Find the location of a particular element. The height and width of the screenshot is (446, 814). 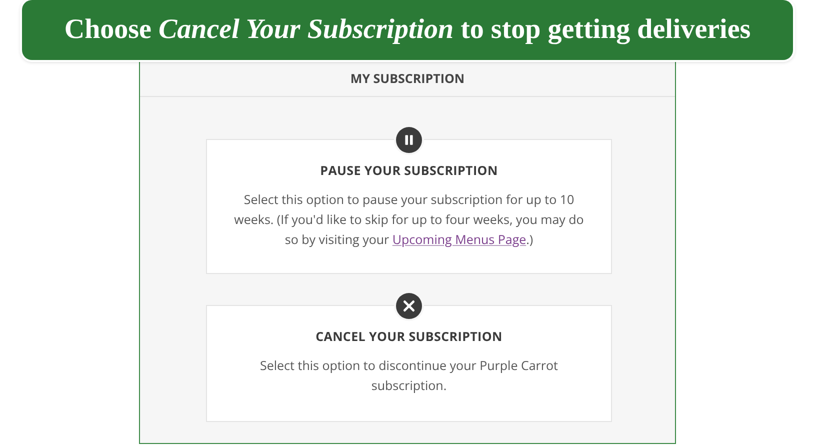

option-description: Select this option to discontinue your Purple Carrot subscription. is located at coordinates (409, 376).